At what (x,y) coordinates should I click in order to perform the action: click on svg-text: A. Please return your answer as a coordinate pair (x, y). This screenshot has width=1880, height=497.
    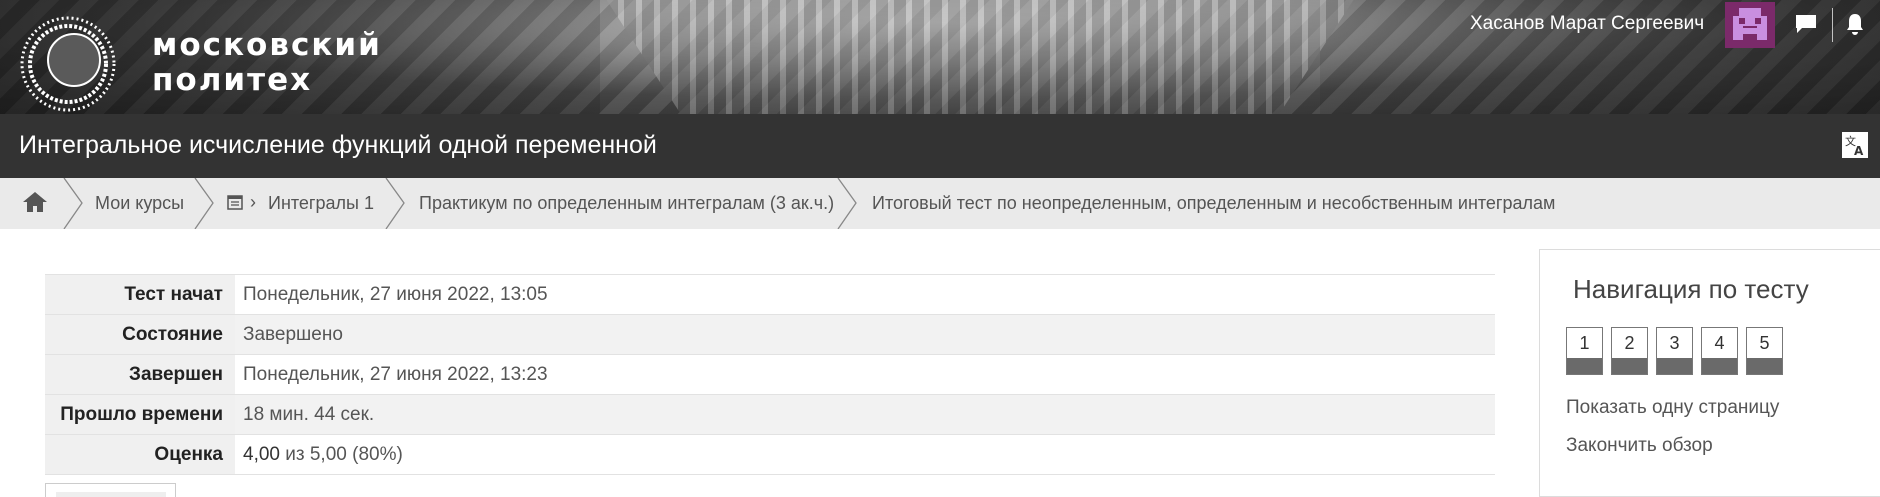
    Looking at the image, I should click on (1859, 151).